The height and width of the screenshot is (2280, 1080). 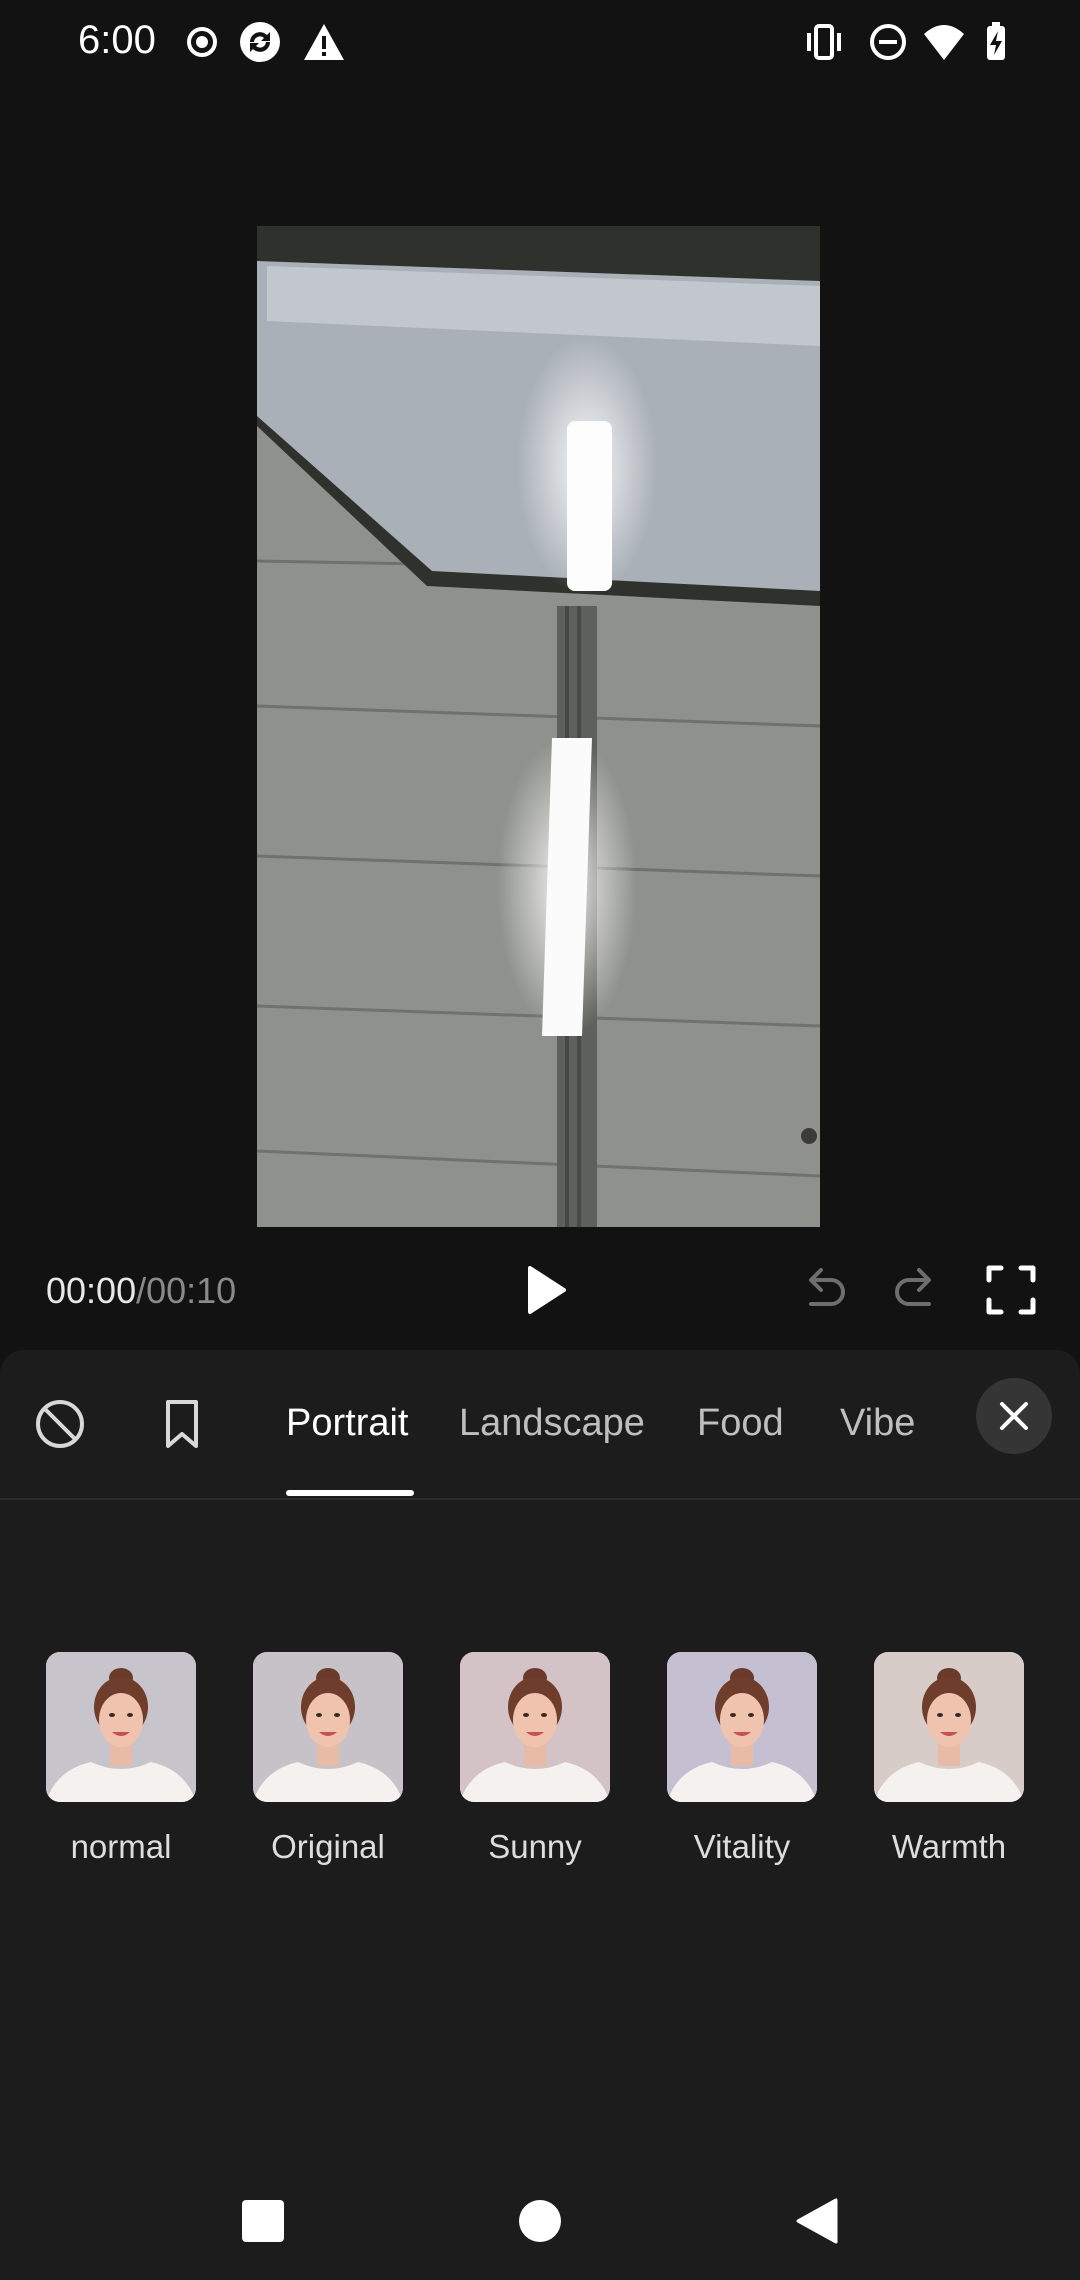 What do you see at coordinates (1011, 1290) in the screenshot?
I see `fullscreen-icon` at bounding box center [1011, 1290].